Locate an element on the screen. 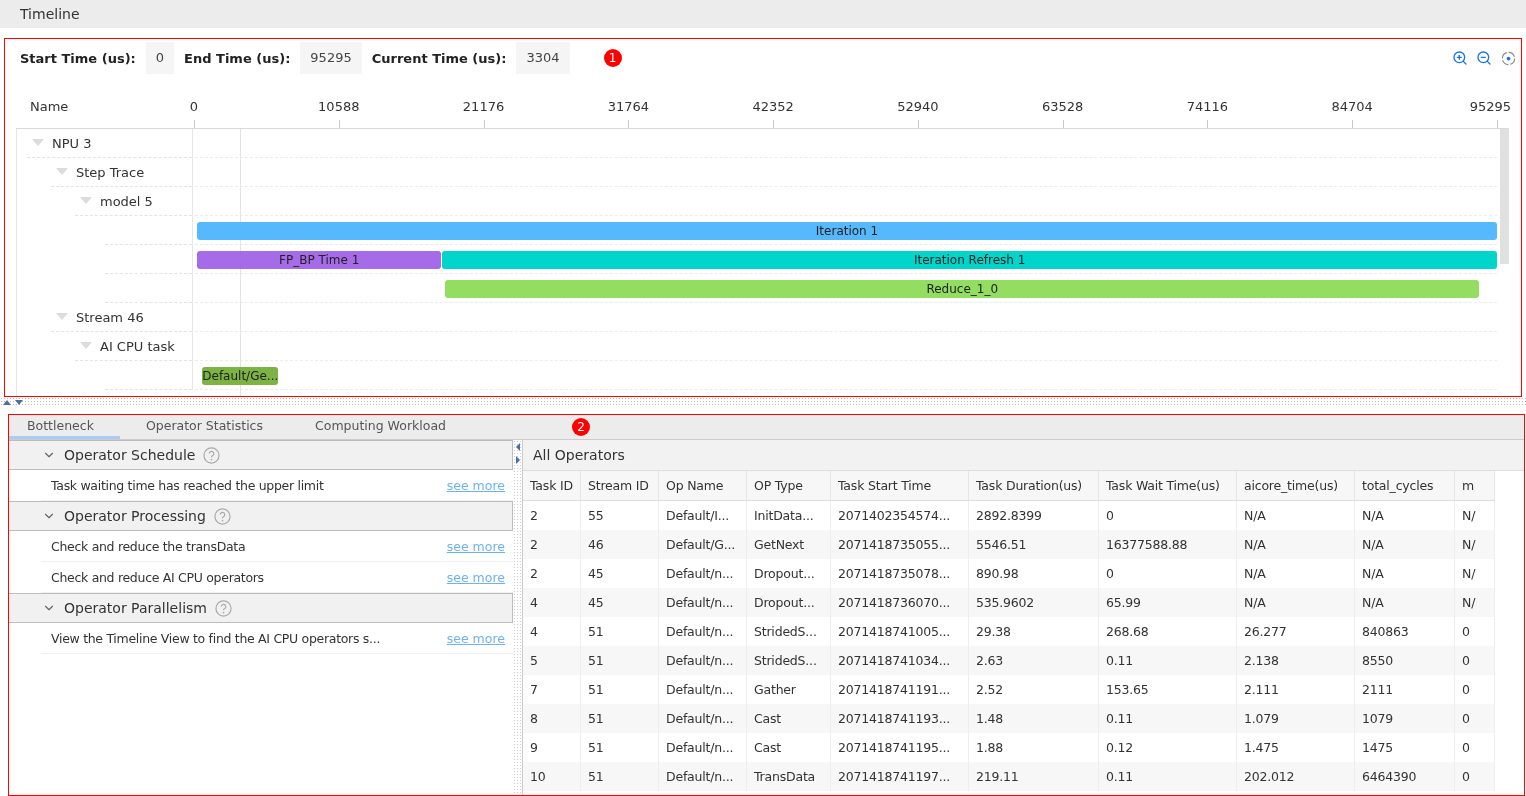  time-field: 0 is located at coordinates (160, 58).